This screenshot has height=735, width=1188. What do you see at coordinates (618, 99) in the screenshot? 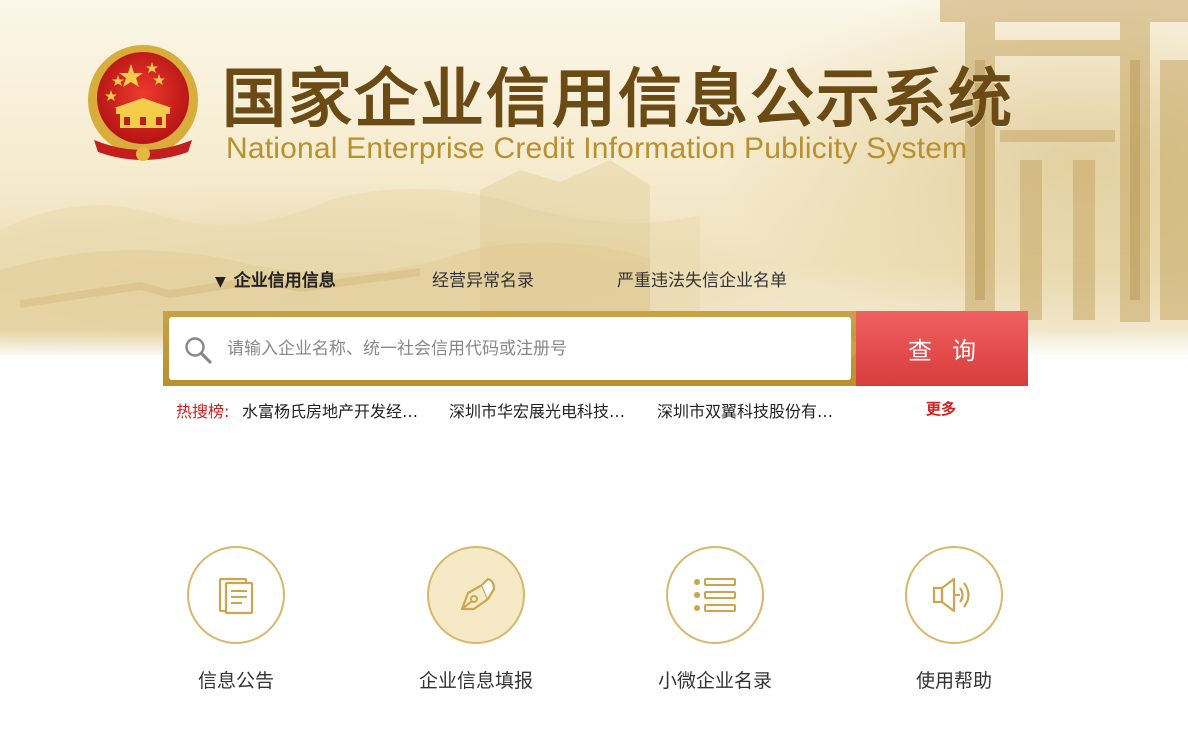
I see `site-title-cn: 国家企业信用信息公示系统` at bounding box center [618, 99].